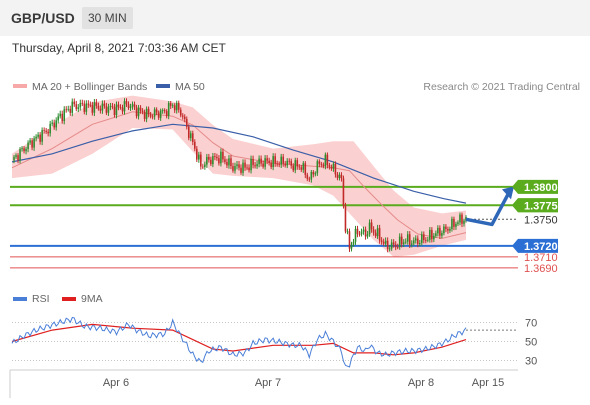  I want to click on timeframe-button: 30 MIN, so click(107, 18).